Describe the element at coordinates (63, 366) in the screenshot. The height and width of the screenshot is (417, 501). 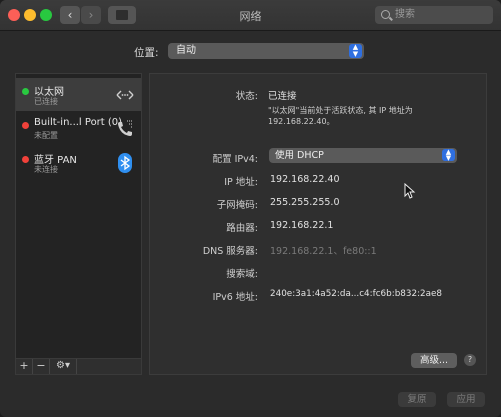
I see `gear-menu-button: ⚙︎▾` at that location.